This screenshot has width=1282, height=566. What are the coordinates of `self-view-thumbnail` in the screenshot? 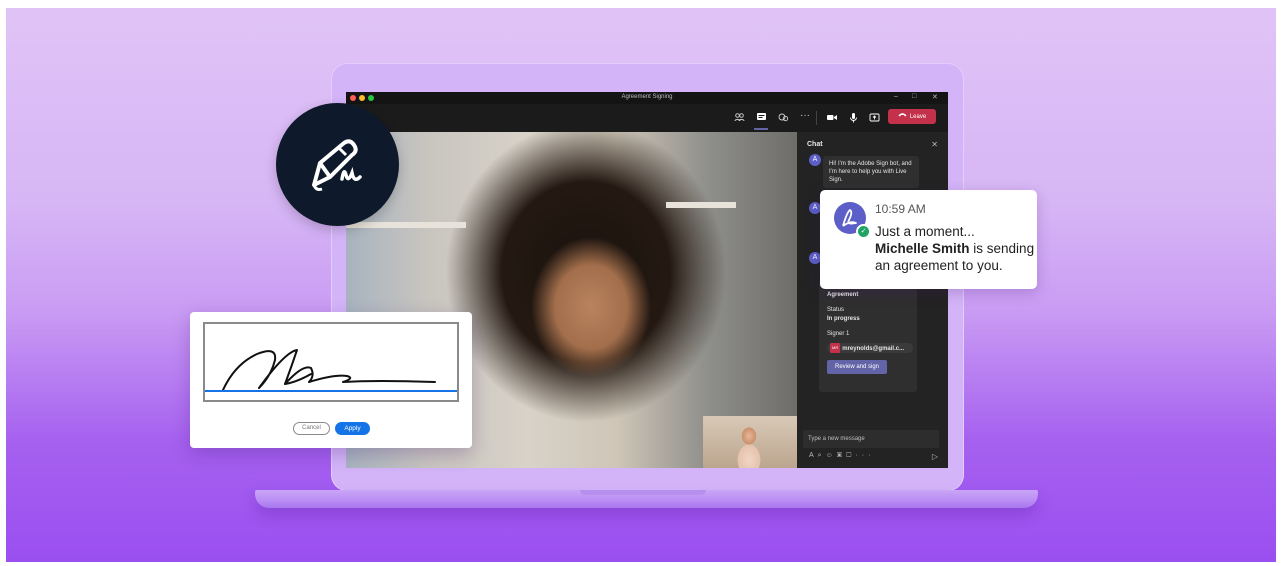 It's located at (750, 442).